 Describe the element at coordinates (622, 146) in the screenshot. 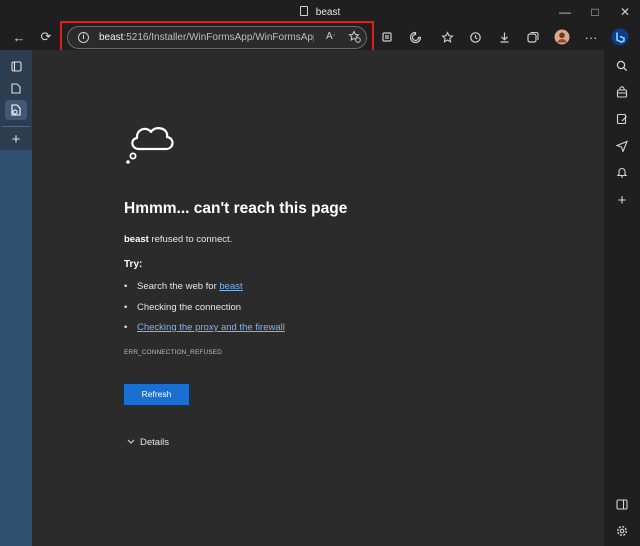

I see `send-icon` at that location.